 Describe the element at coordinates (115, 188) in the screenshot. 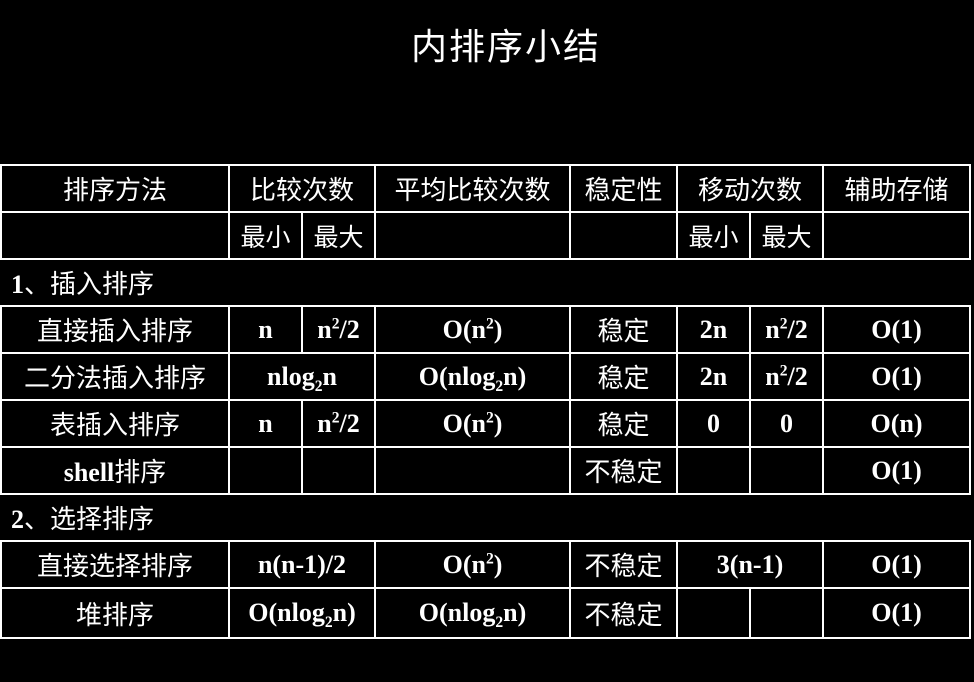

I see `header-method: 排序方法` at that location.